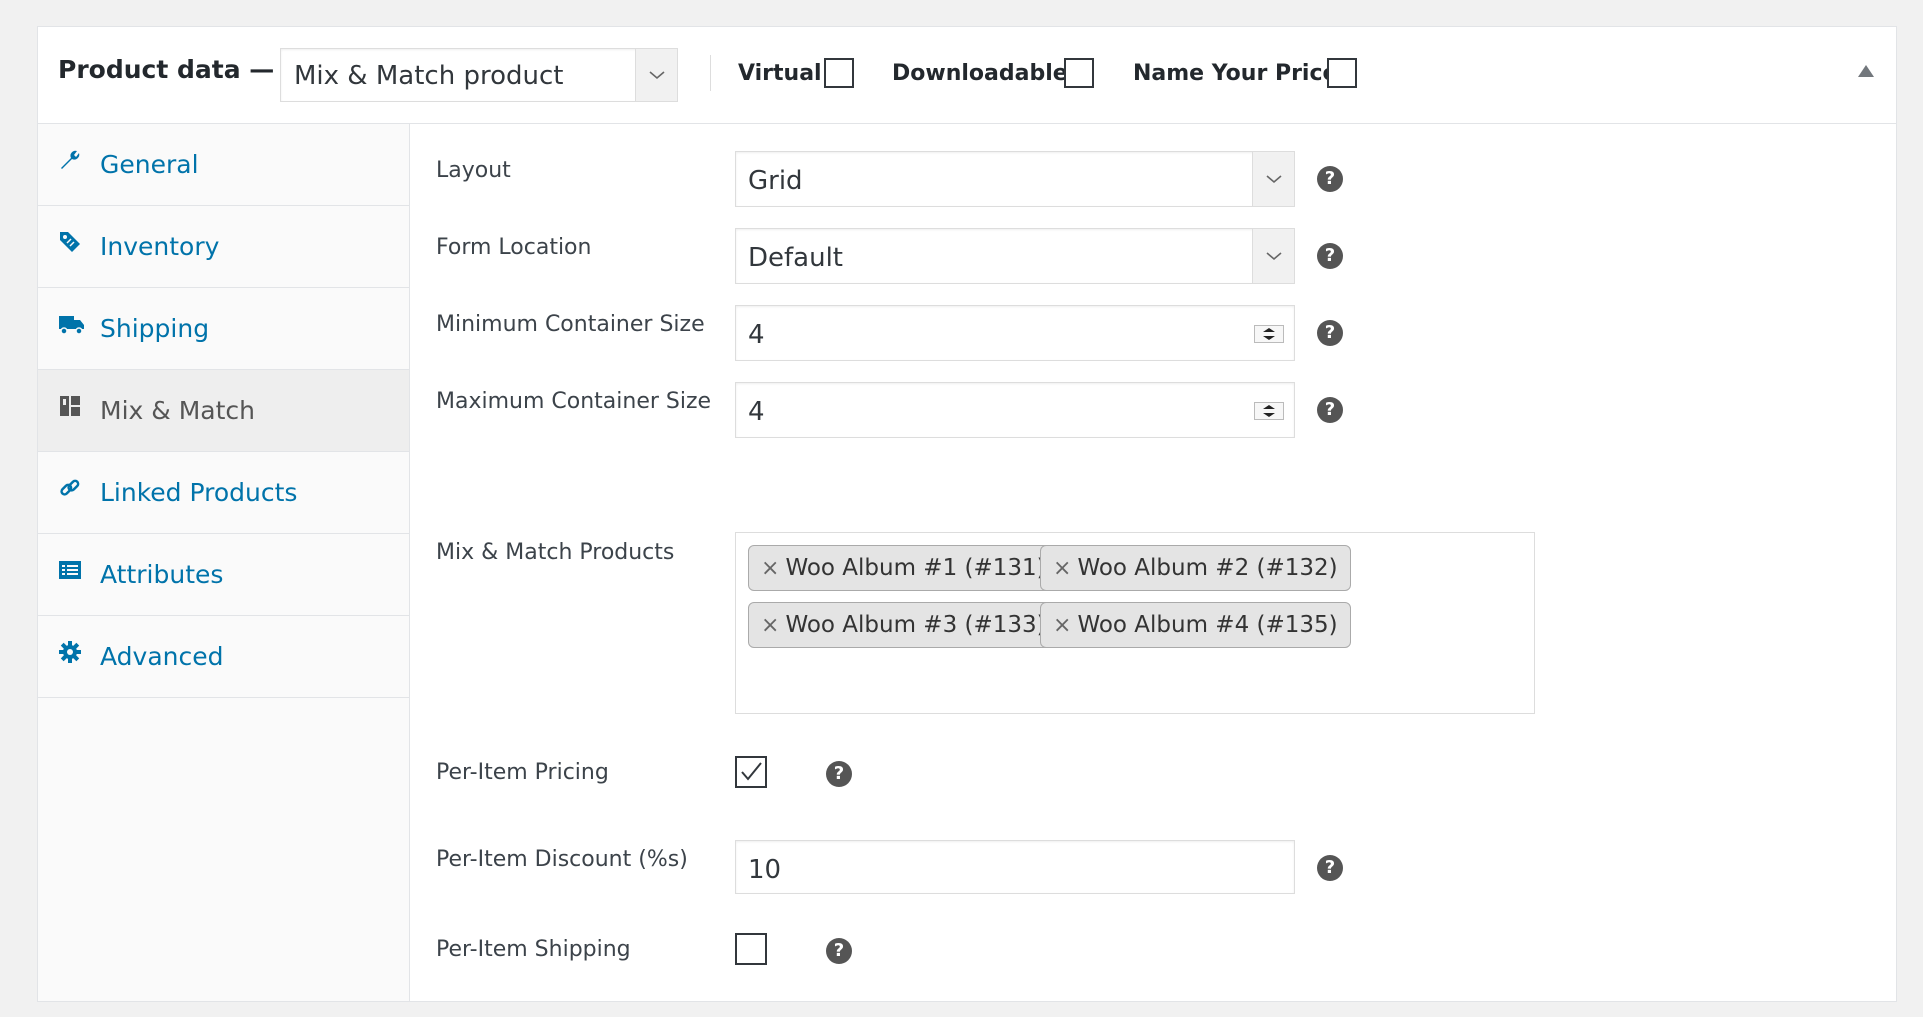 This screenshot has width=1923, height=1017. Describe the element at coordinates (765, 870) in the screenshot. I see `per-item-discount-value: 10` at that location.